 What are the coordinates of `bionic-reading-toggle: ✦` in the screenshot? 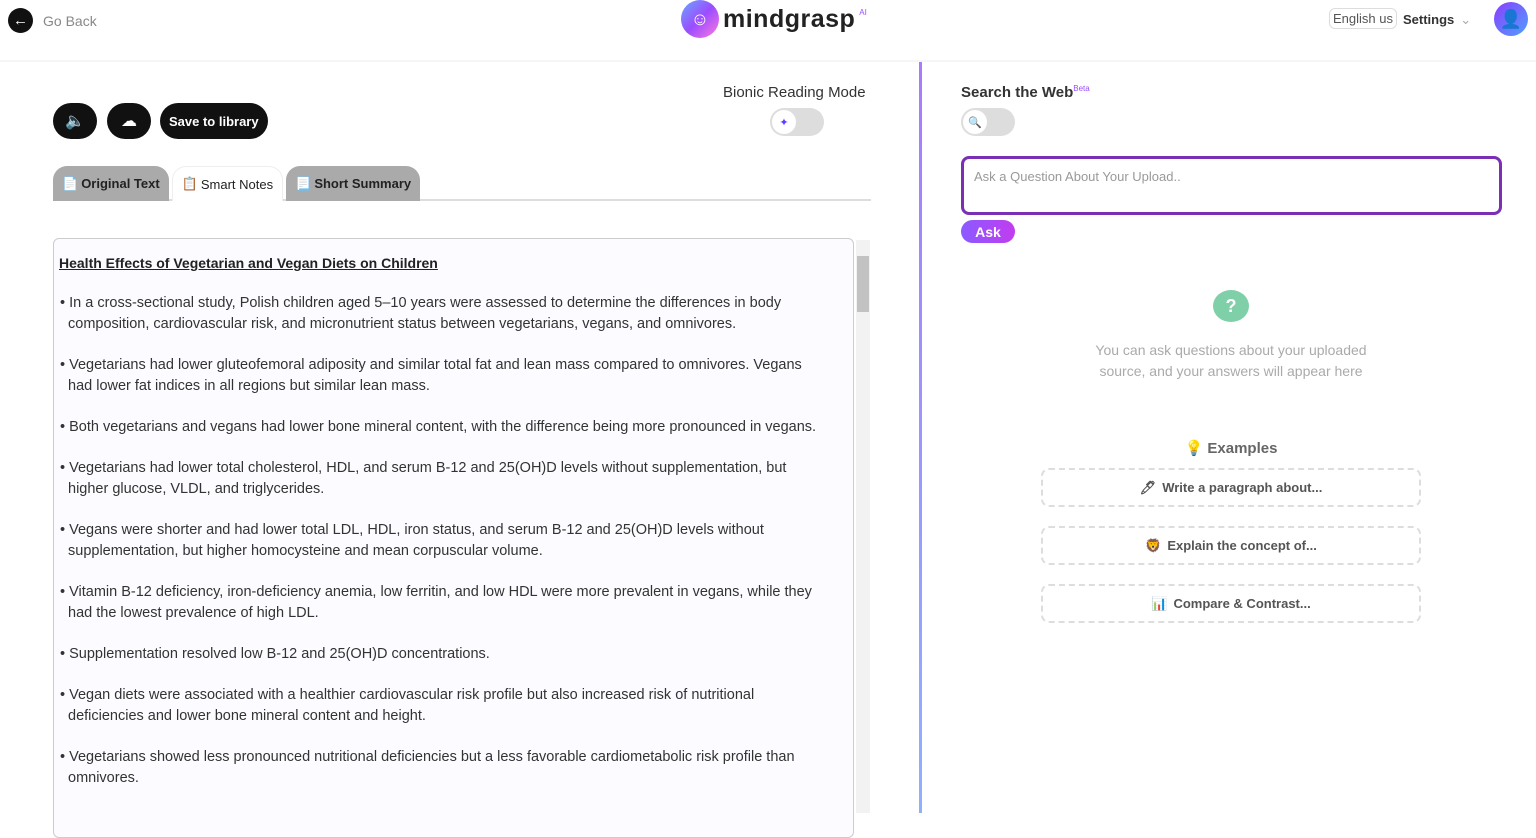 It's located at (797, 122).